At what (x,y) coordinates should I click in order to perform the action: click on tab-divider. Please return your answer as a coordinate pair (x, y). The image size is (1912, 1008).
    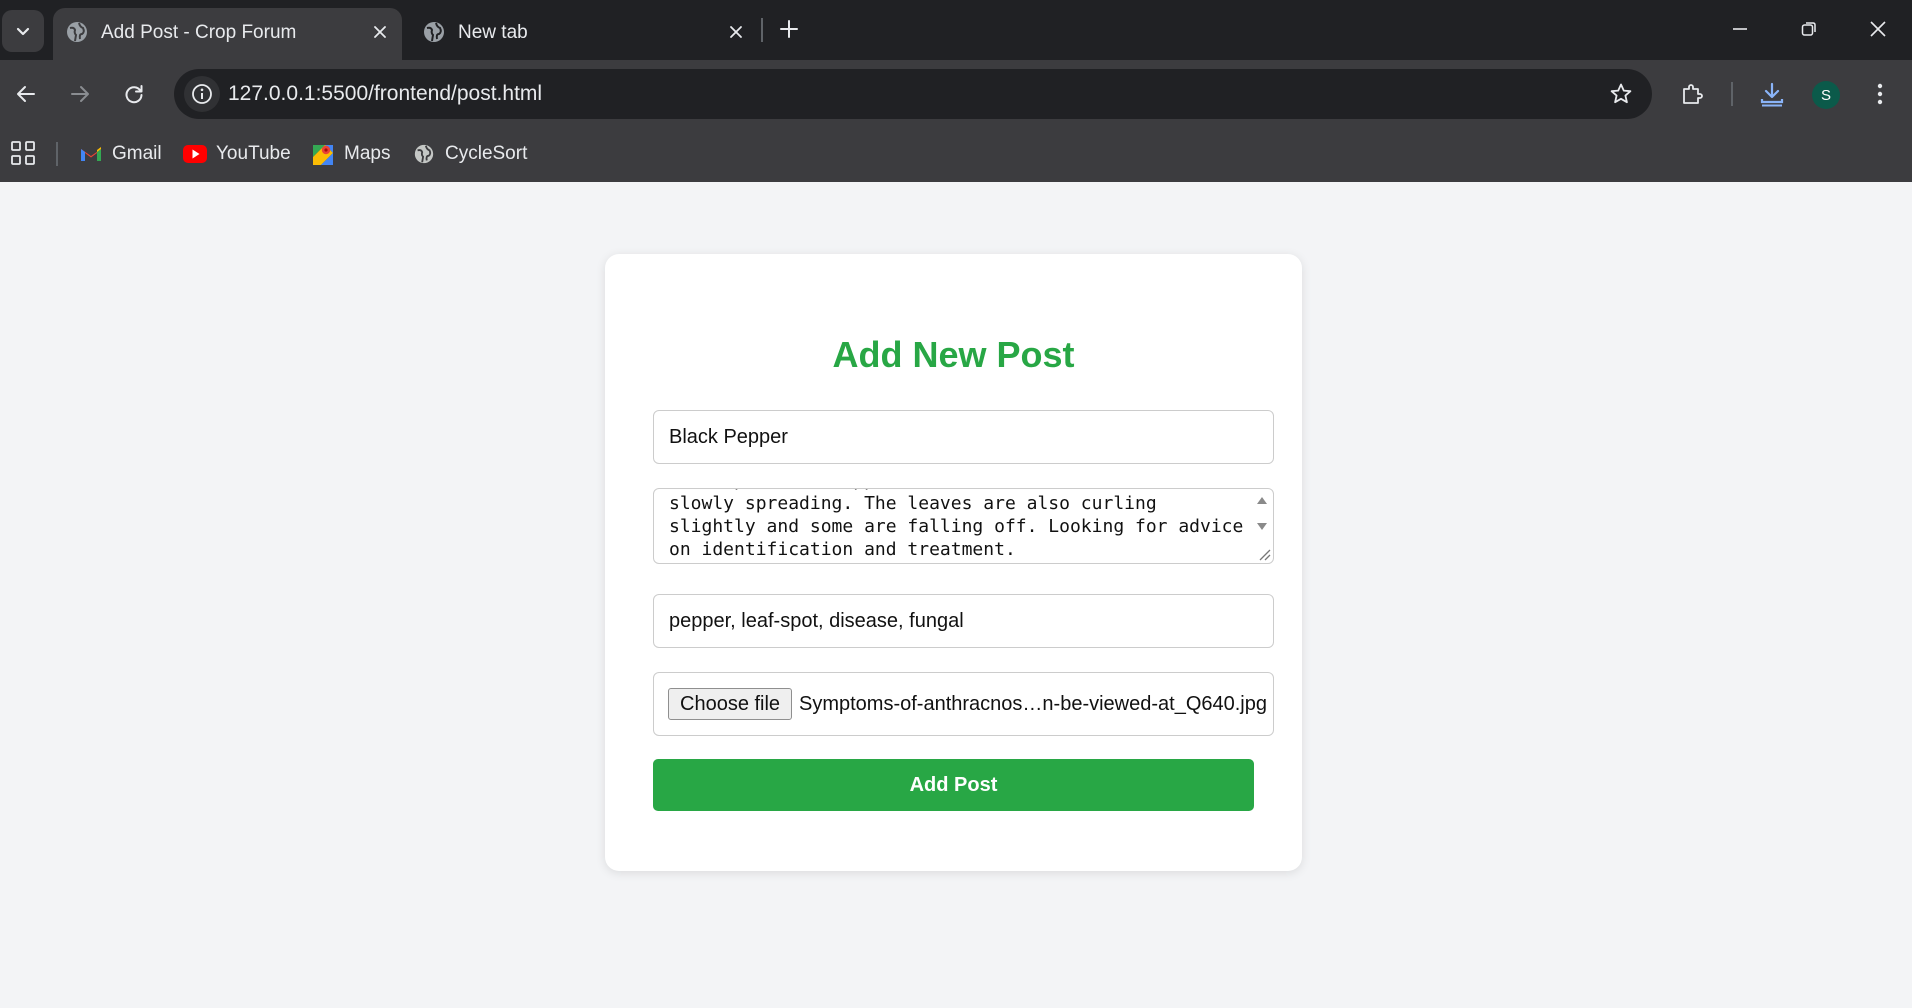
    Looking at the image, I should click on (762, 30).